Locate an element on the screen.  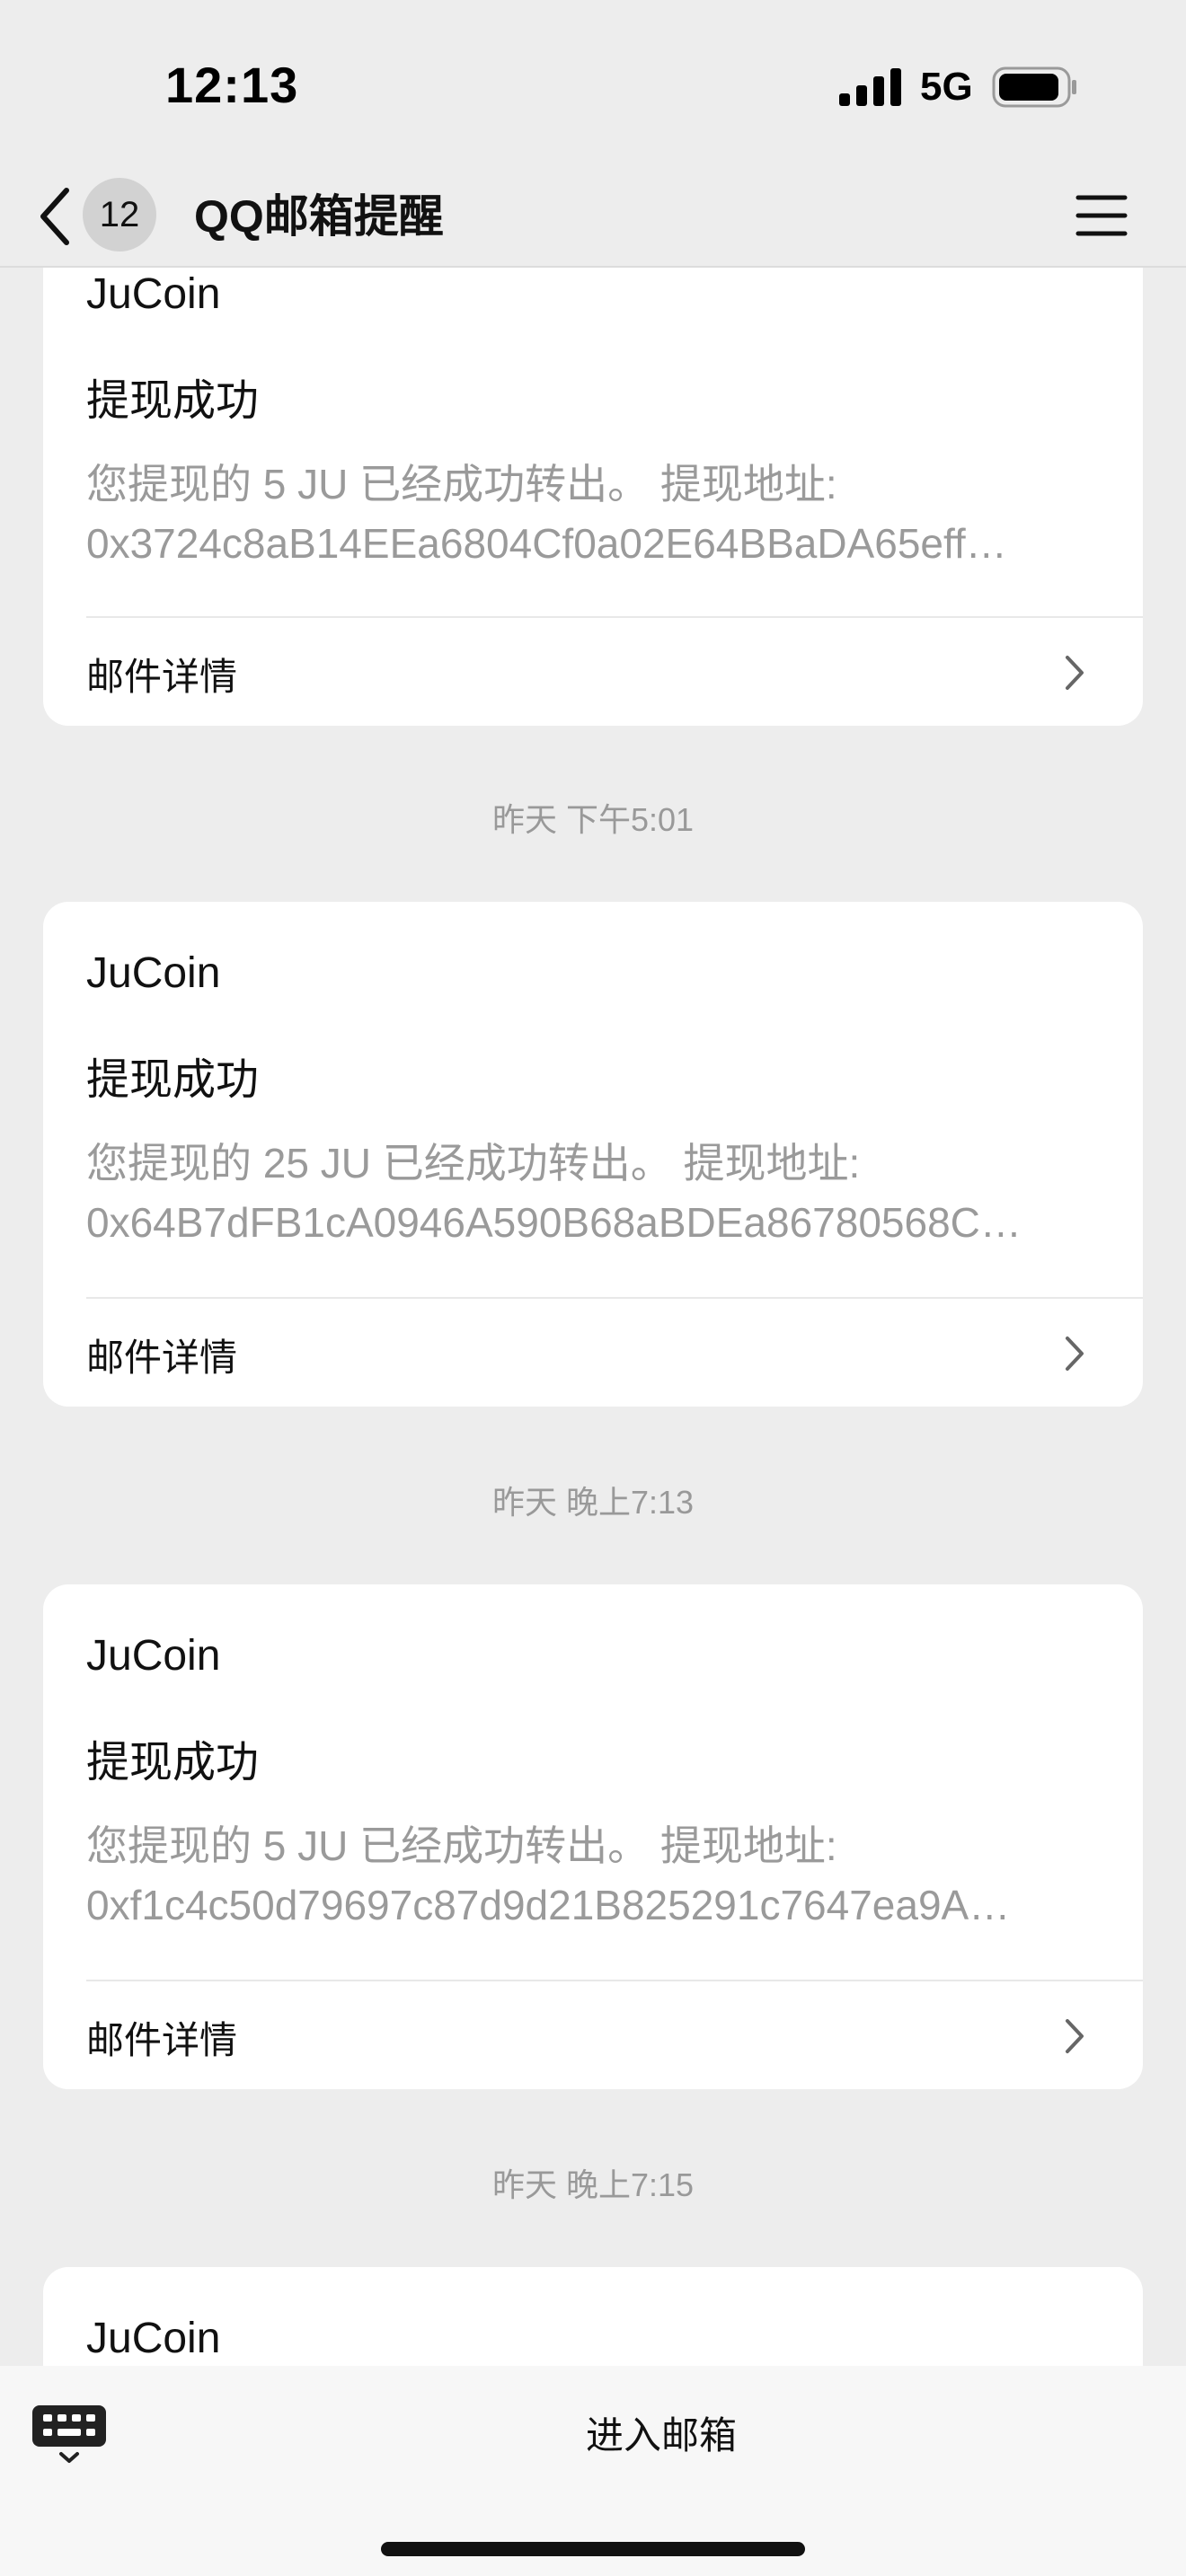
page-title: QQ邮箱提醒 is located at coordinates (319, 216).